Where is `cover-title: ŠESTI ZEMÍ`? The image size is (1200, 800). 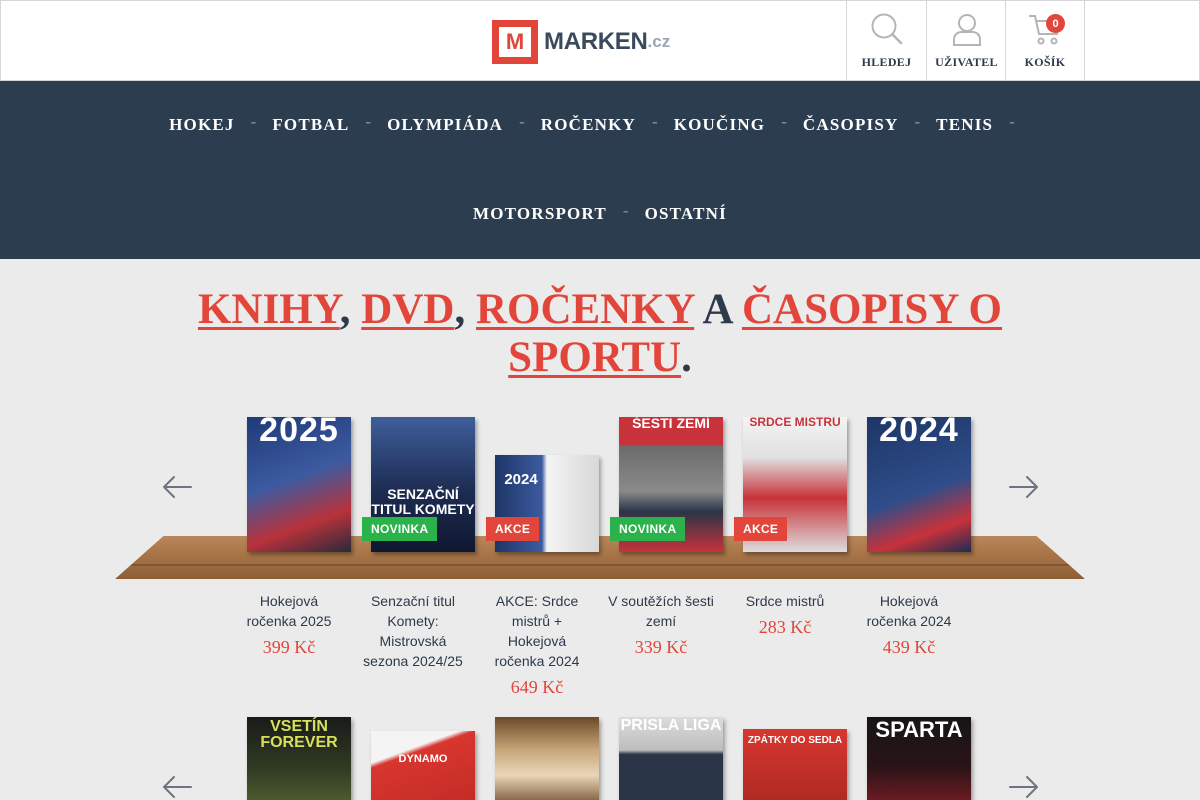
cover-title: ŠESTI ZEMÍ is located at coordinates (671, 424).